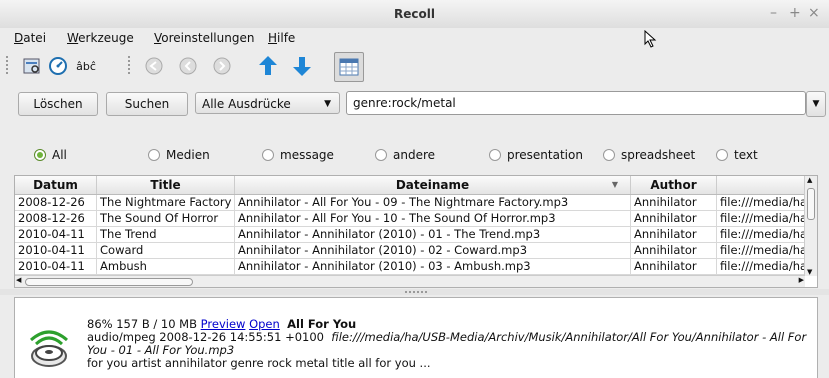 This screenshot has height=378, width=829. What do you see at coordinates (49, 348) in the screenshot?
I see `audio-file-icon` at bounding box center [49, 348].